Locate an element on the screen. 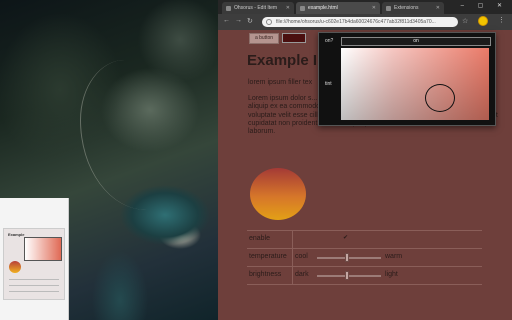 The width and height of the screenshot is (512, 320). setting-row-temperature: temperature cool warm is located at coordinates (364, 258).